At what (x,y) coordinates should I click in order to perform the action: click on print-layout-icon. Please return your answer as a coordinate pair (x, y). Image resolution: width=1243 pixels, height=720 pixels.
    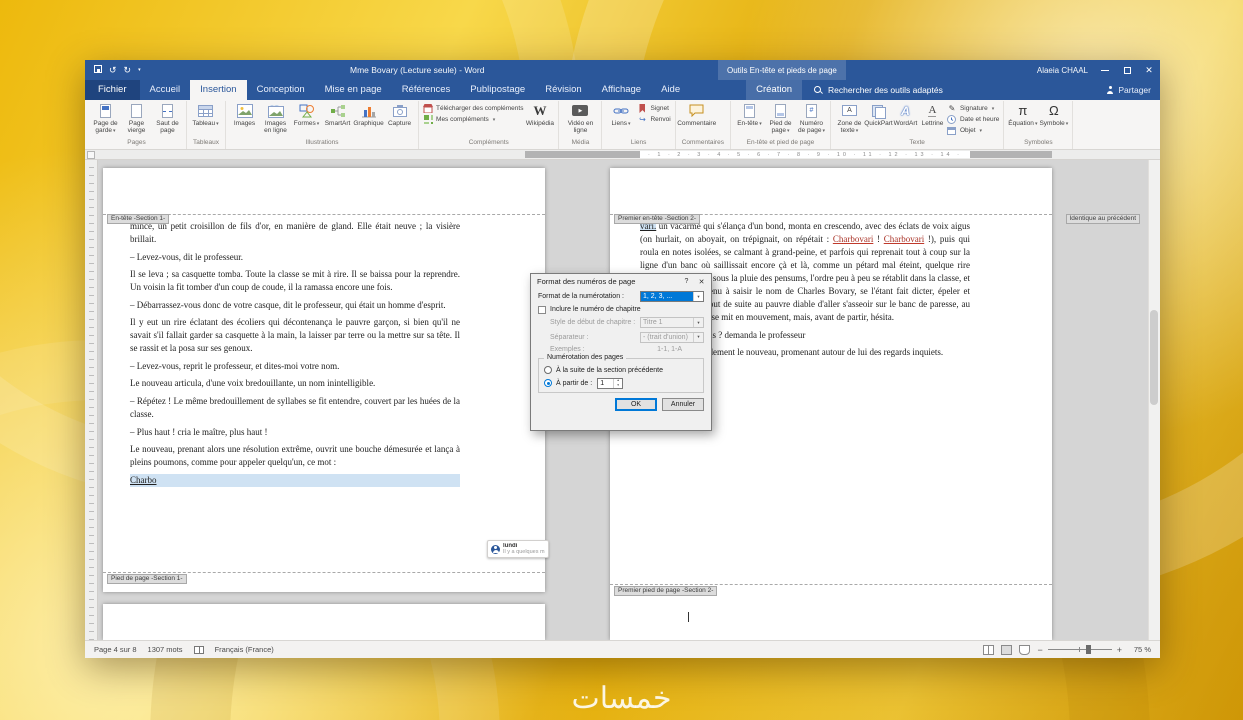
    Looking at the image, I should click on (1007, 649).